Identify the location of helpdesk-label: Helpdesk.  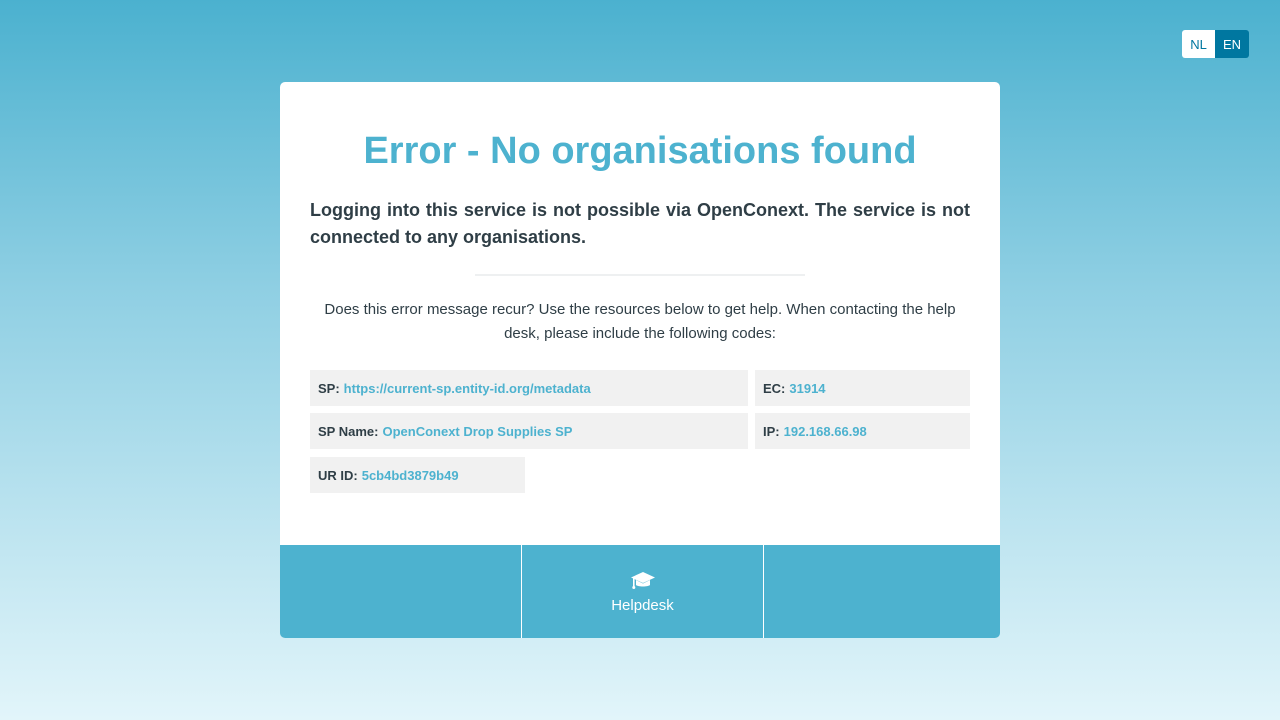
(642, 605).